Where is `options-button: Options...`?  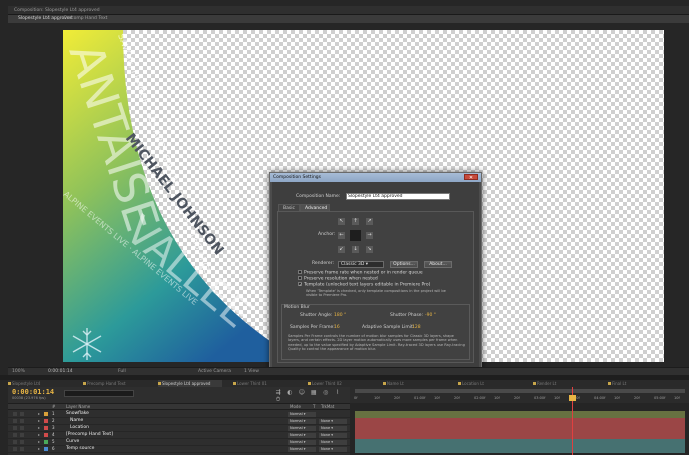 options-button: Options... is located at coordinates (404, 264).